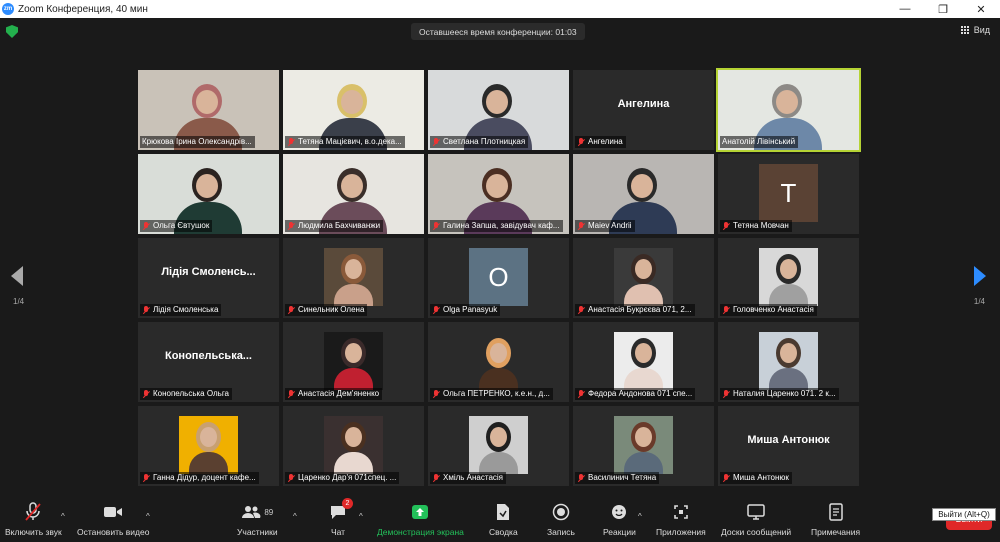 This screenshot has width=1000, height=542. Describe the element at coordinates (181, 225) in the screenshot. I see `participant-name: Ольга Євтушок` at that location.